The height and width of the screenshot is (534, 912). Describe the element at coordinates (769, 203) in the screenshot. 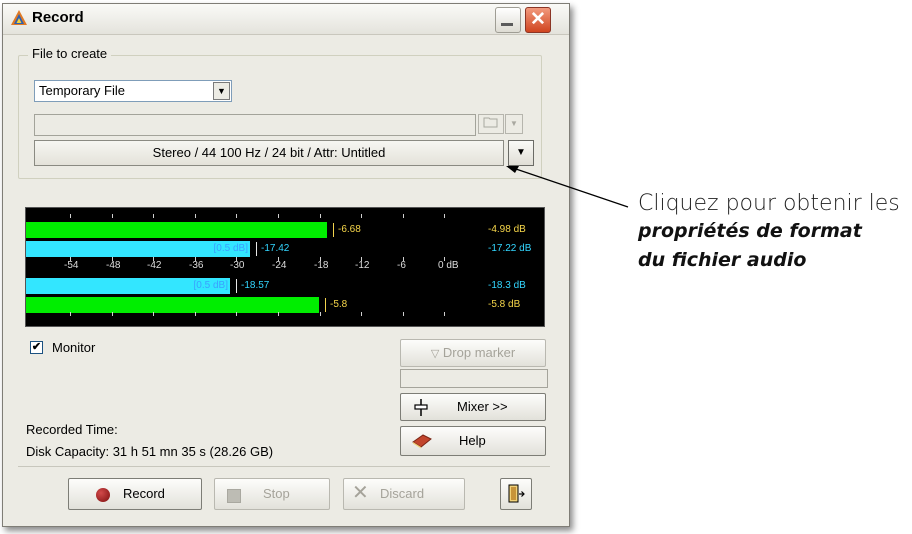

I see `annotation-line-1: Cliquez pour obtenir les` at that location.